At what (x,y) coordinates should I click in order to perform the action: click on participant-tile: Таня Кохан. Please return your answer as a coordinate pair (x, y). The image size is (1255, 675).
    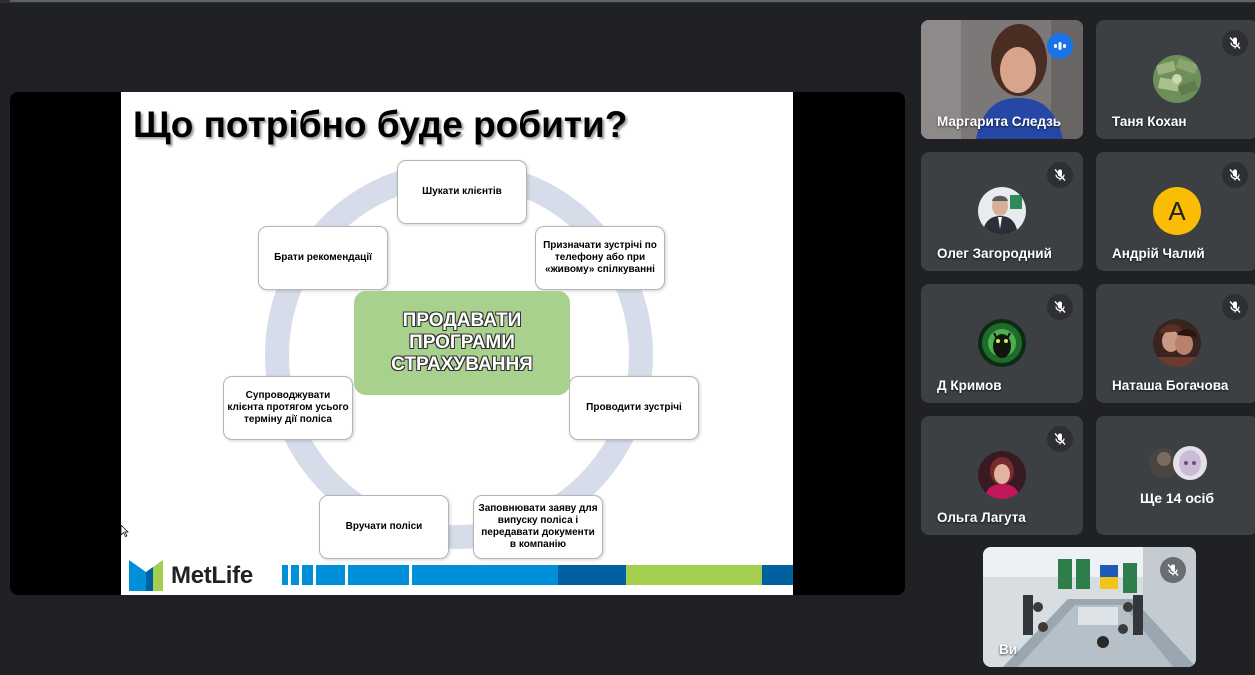
    Looking at the image, I should click on (1175, 79).